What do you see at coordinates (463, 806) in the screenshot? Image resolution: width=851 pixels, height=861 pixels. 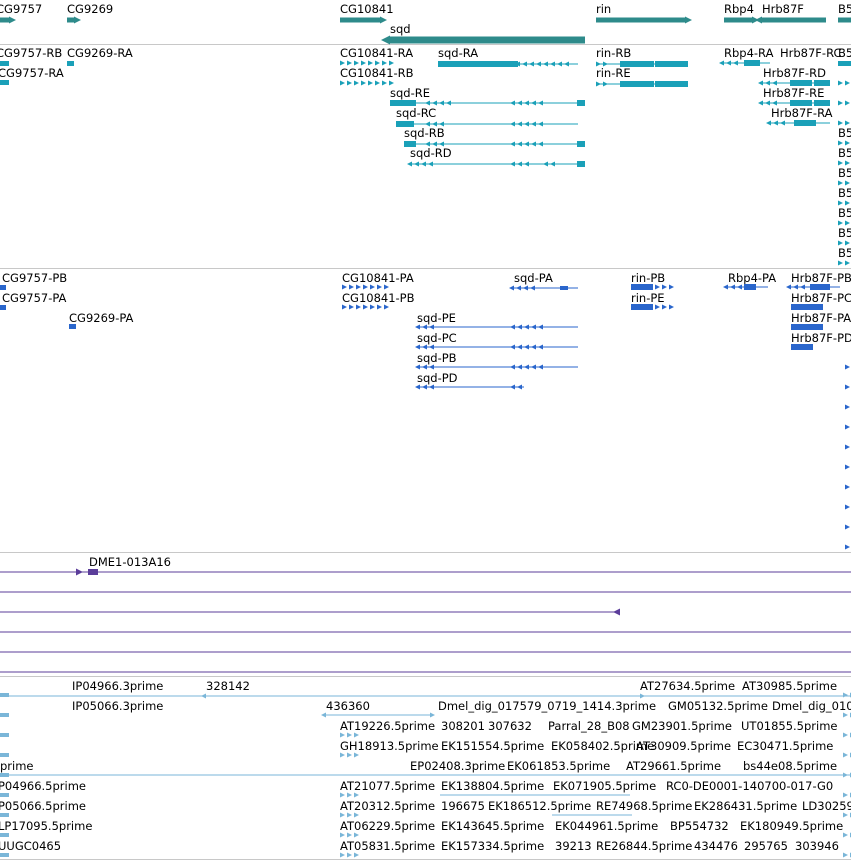 I see `est-label: 196675` at bounding box center [463, 806].